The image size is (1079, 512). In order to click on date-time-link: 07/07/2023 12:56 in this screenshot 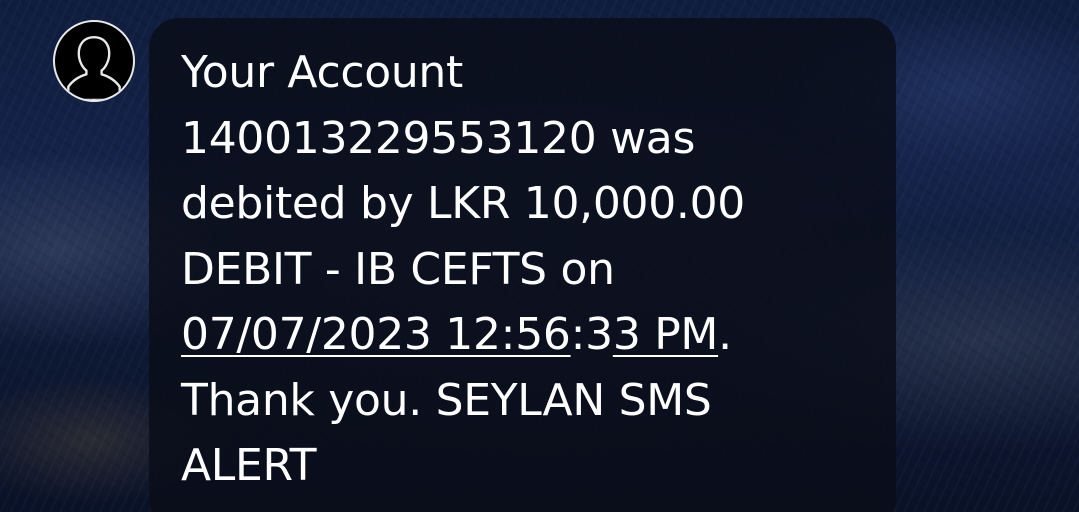, I will do `click(376, 334)`.